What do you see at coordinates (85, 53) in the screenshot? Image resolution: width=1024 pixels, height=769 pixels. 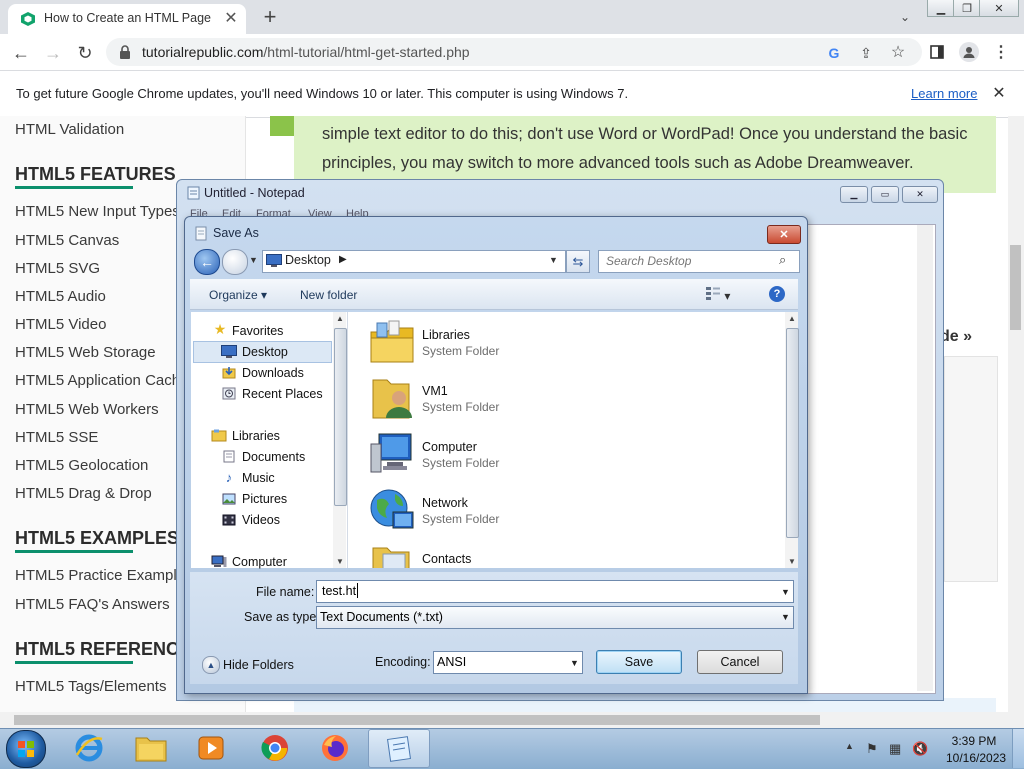 I see `reload-icon: ↻` at bounding box center [85, 53].